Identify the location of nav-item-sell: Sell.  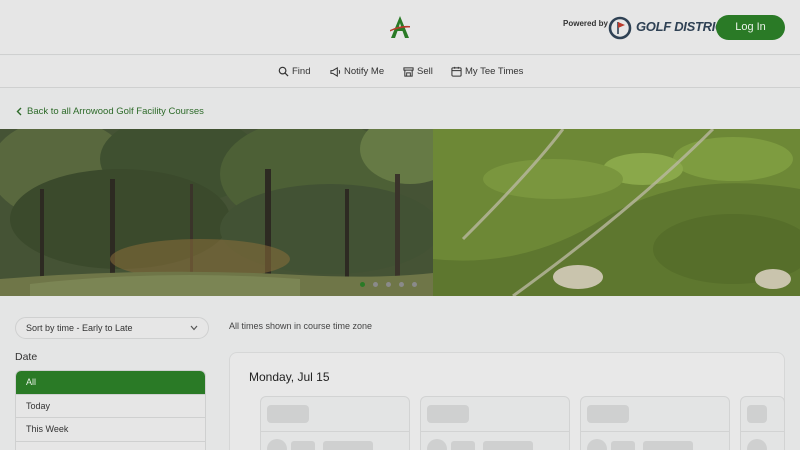
(418, 71).